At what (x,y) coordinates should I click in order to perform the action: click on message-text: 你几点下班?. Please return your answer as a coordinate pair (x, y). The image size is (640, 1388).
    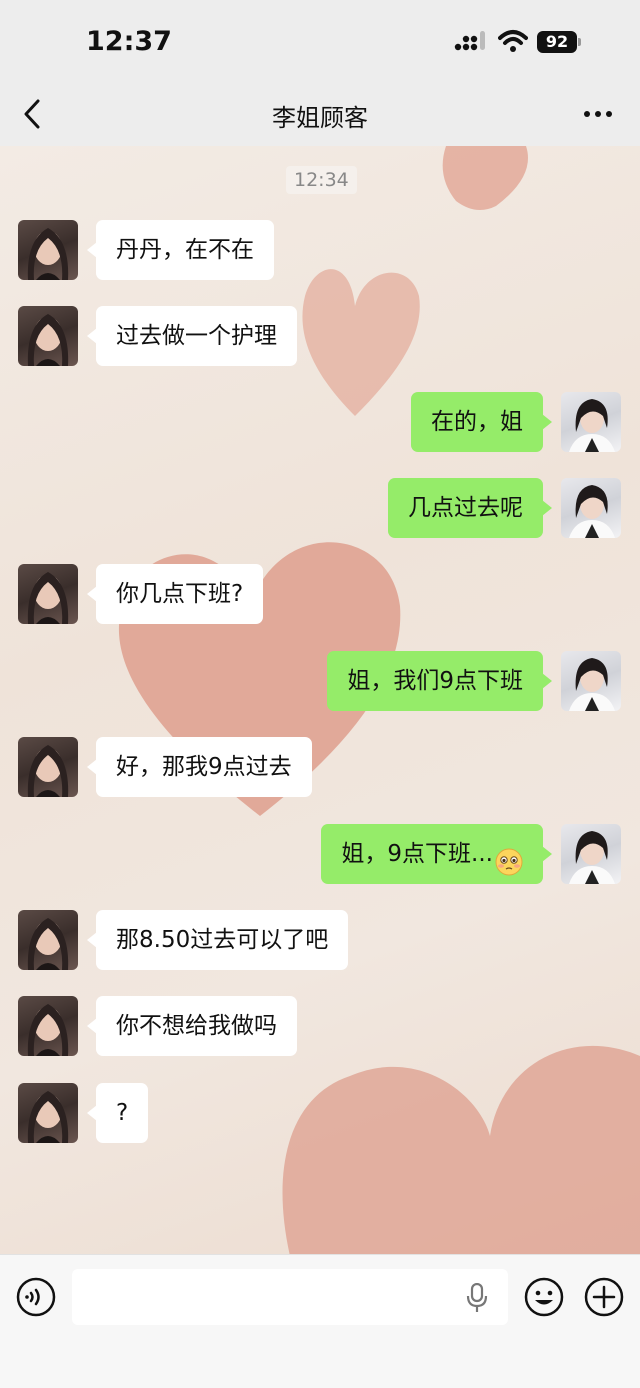
    Looking at the image, I should click on (180, 594).